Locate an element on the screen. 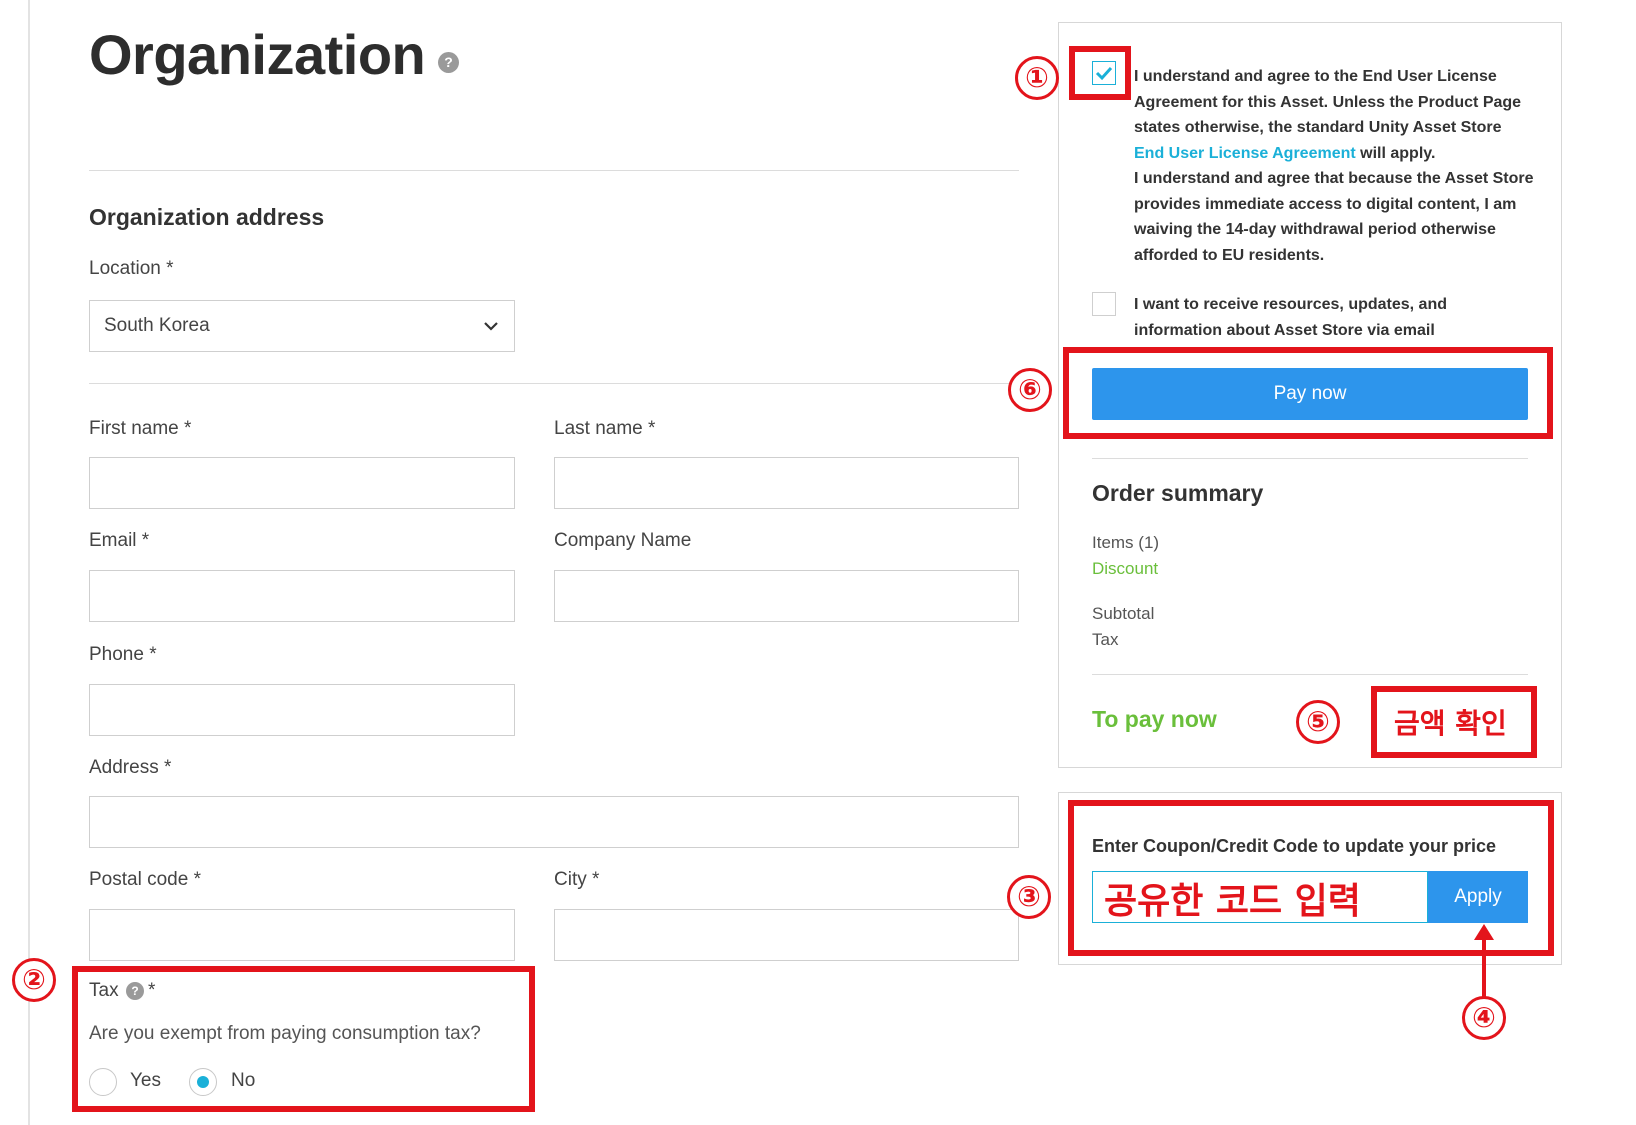  annotation-step-2: ② is located at coordinates (34, 980).